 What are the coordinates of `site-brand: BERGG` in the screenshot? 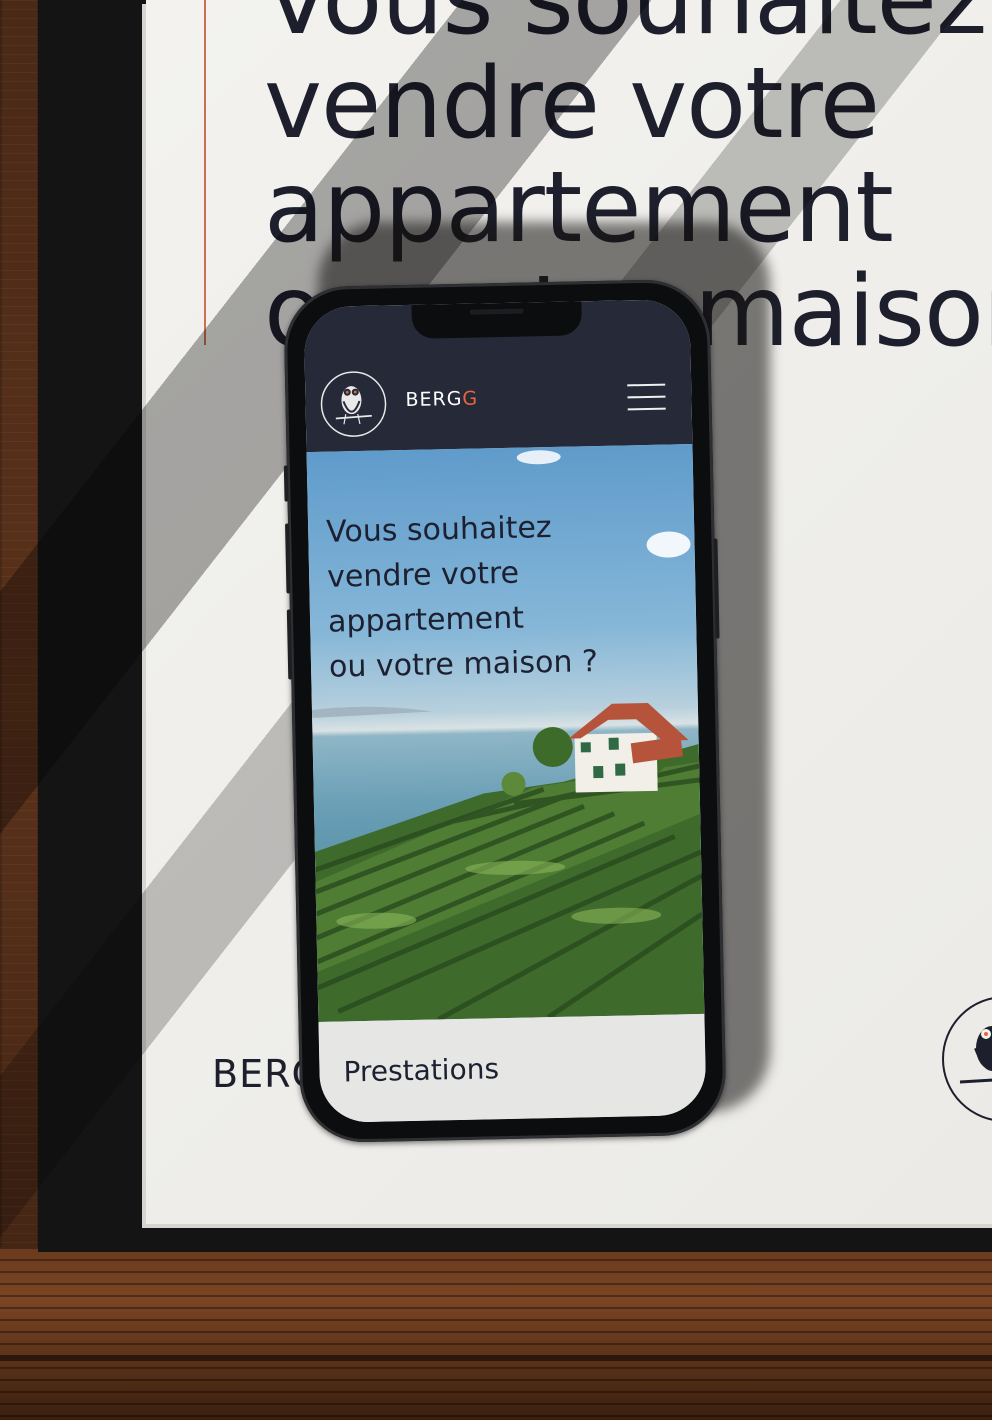 It's located at (441, 399).